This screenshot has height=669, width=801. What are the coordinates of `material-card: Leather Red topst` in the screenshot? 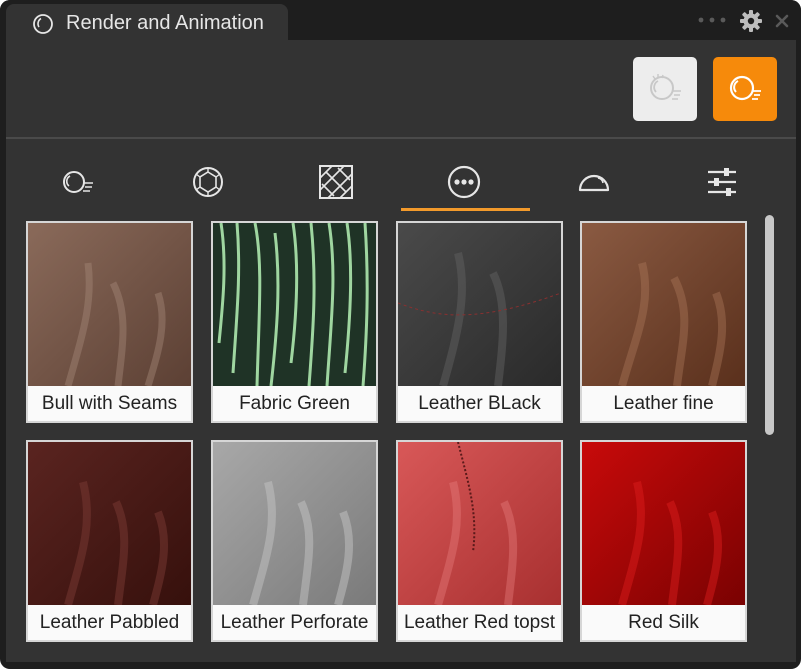 It's located at (479, 541).